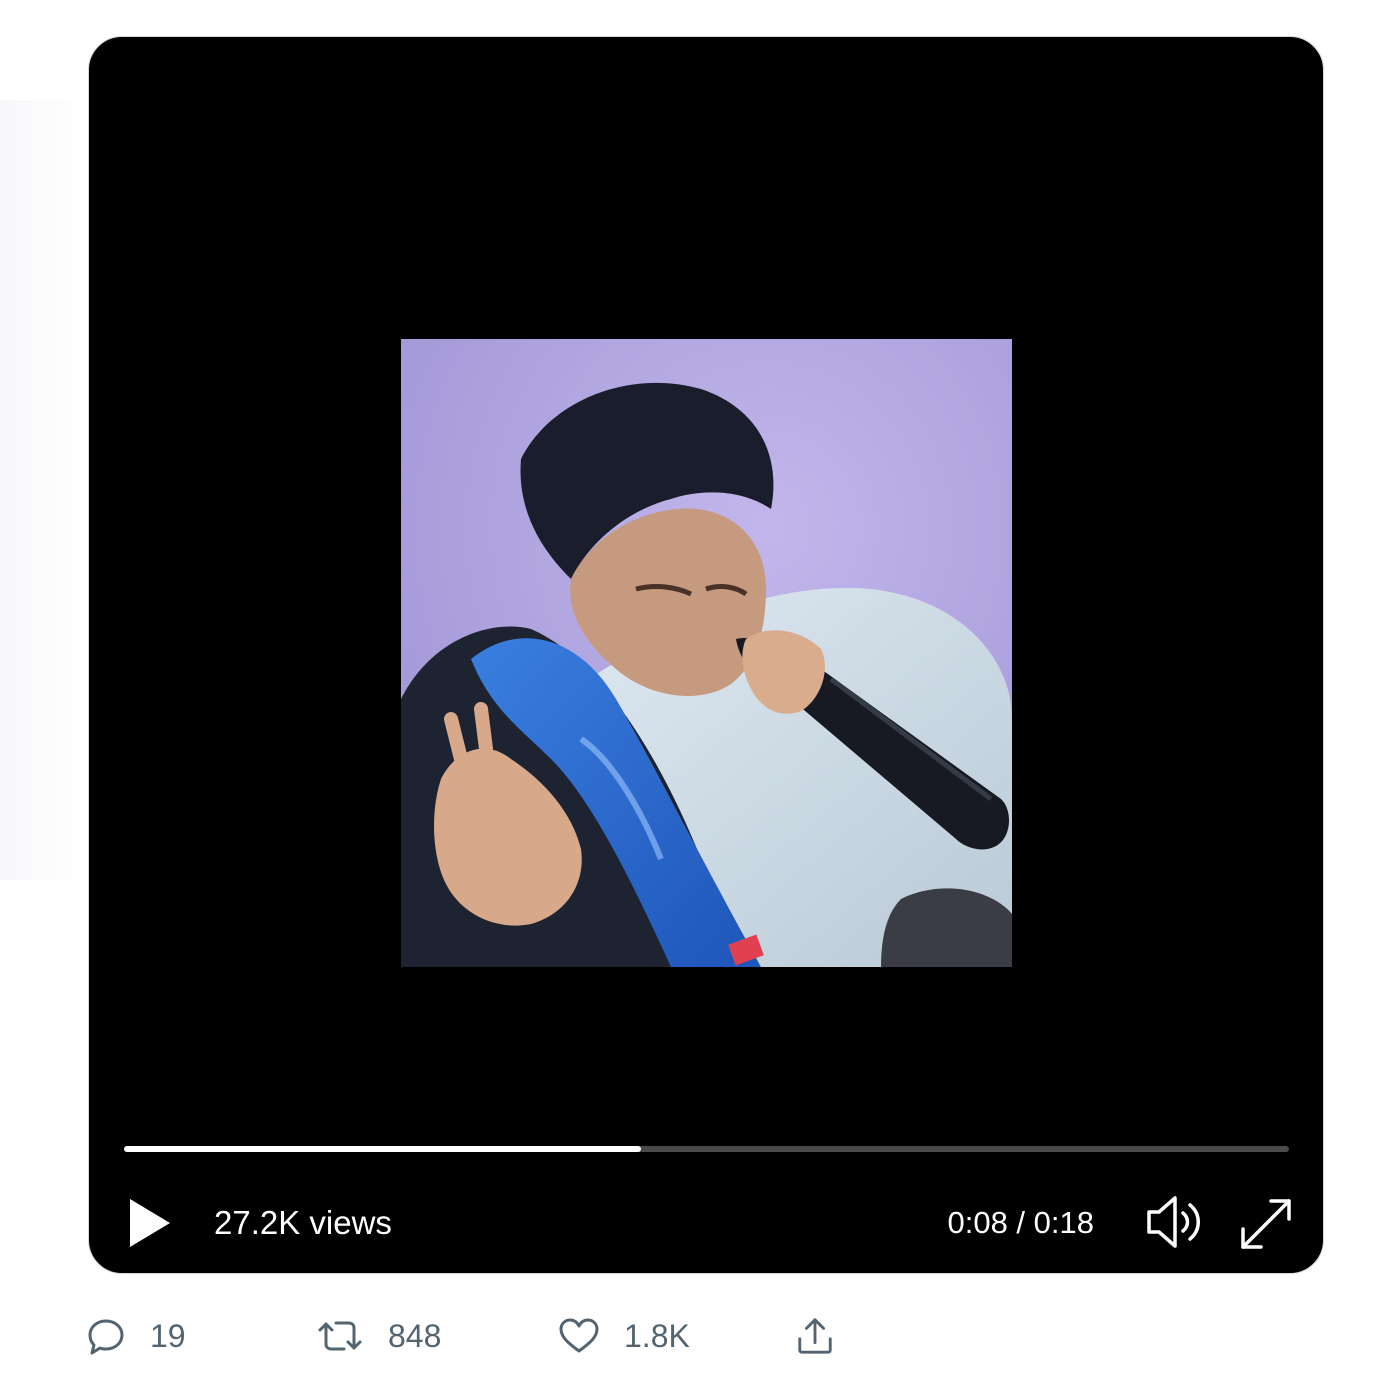 The image size is (1400, 1400). I want to click on share-button, so click(815, 1336).